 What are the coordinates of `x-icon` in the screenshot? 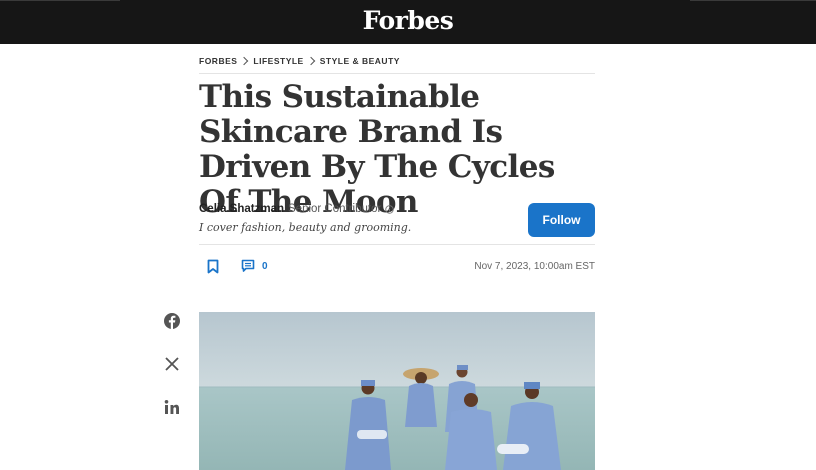 It's located at (172, 364).